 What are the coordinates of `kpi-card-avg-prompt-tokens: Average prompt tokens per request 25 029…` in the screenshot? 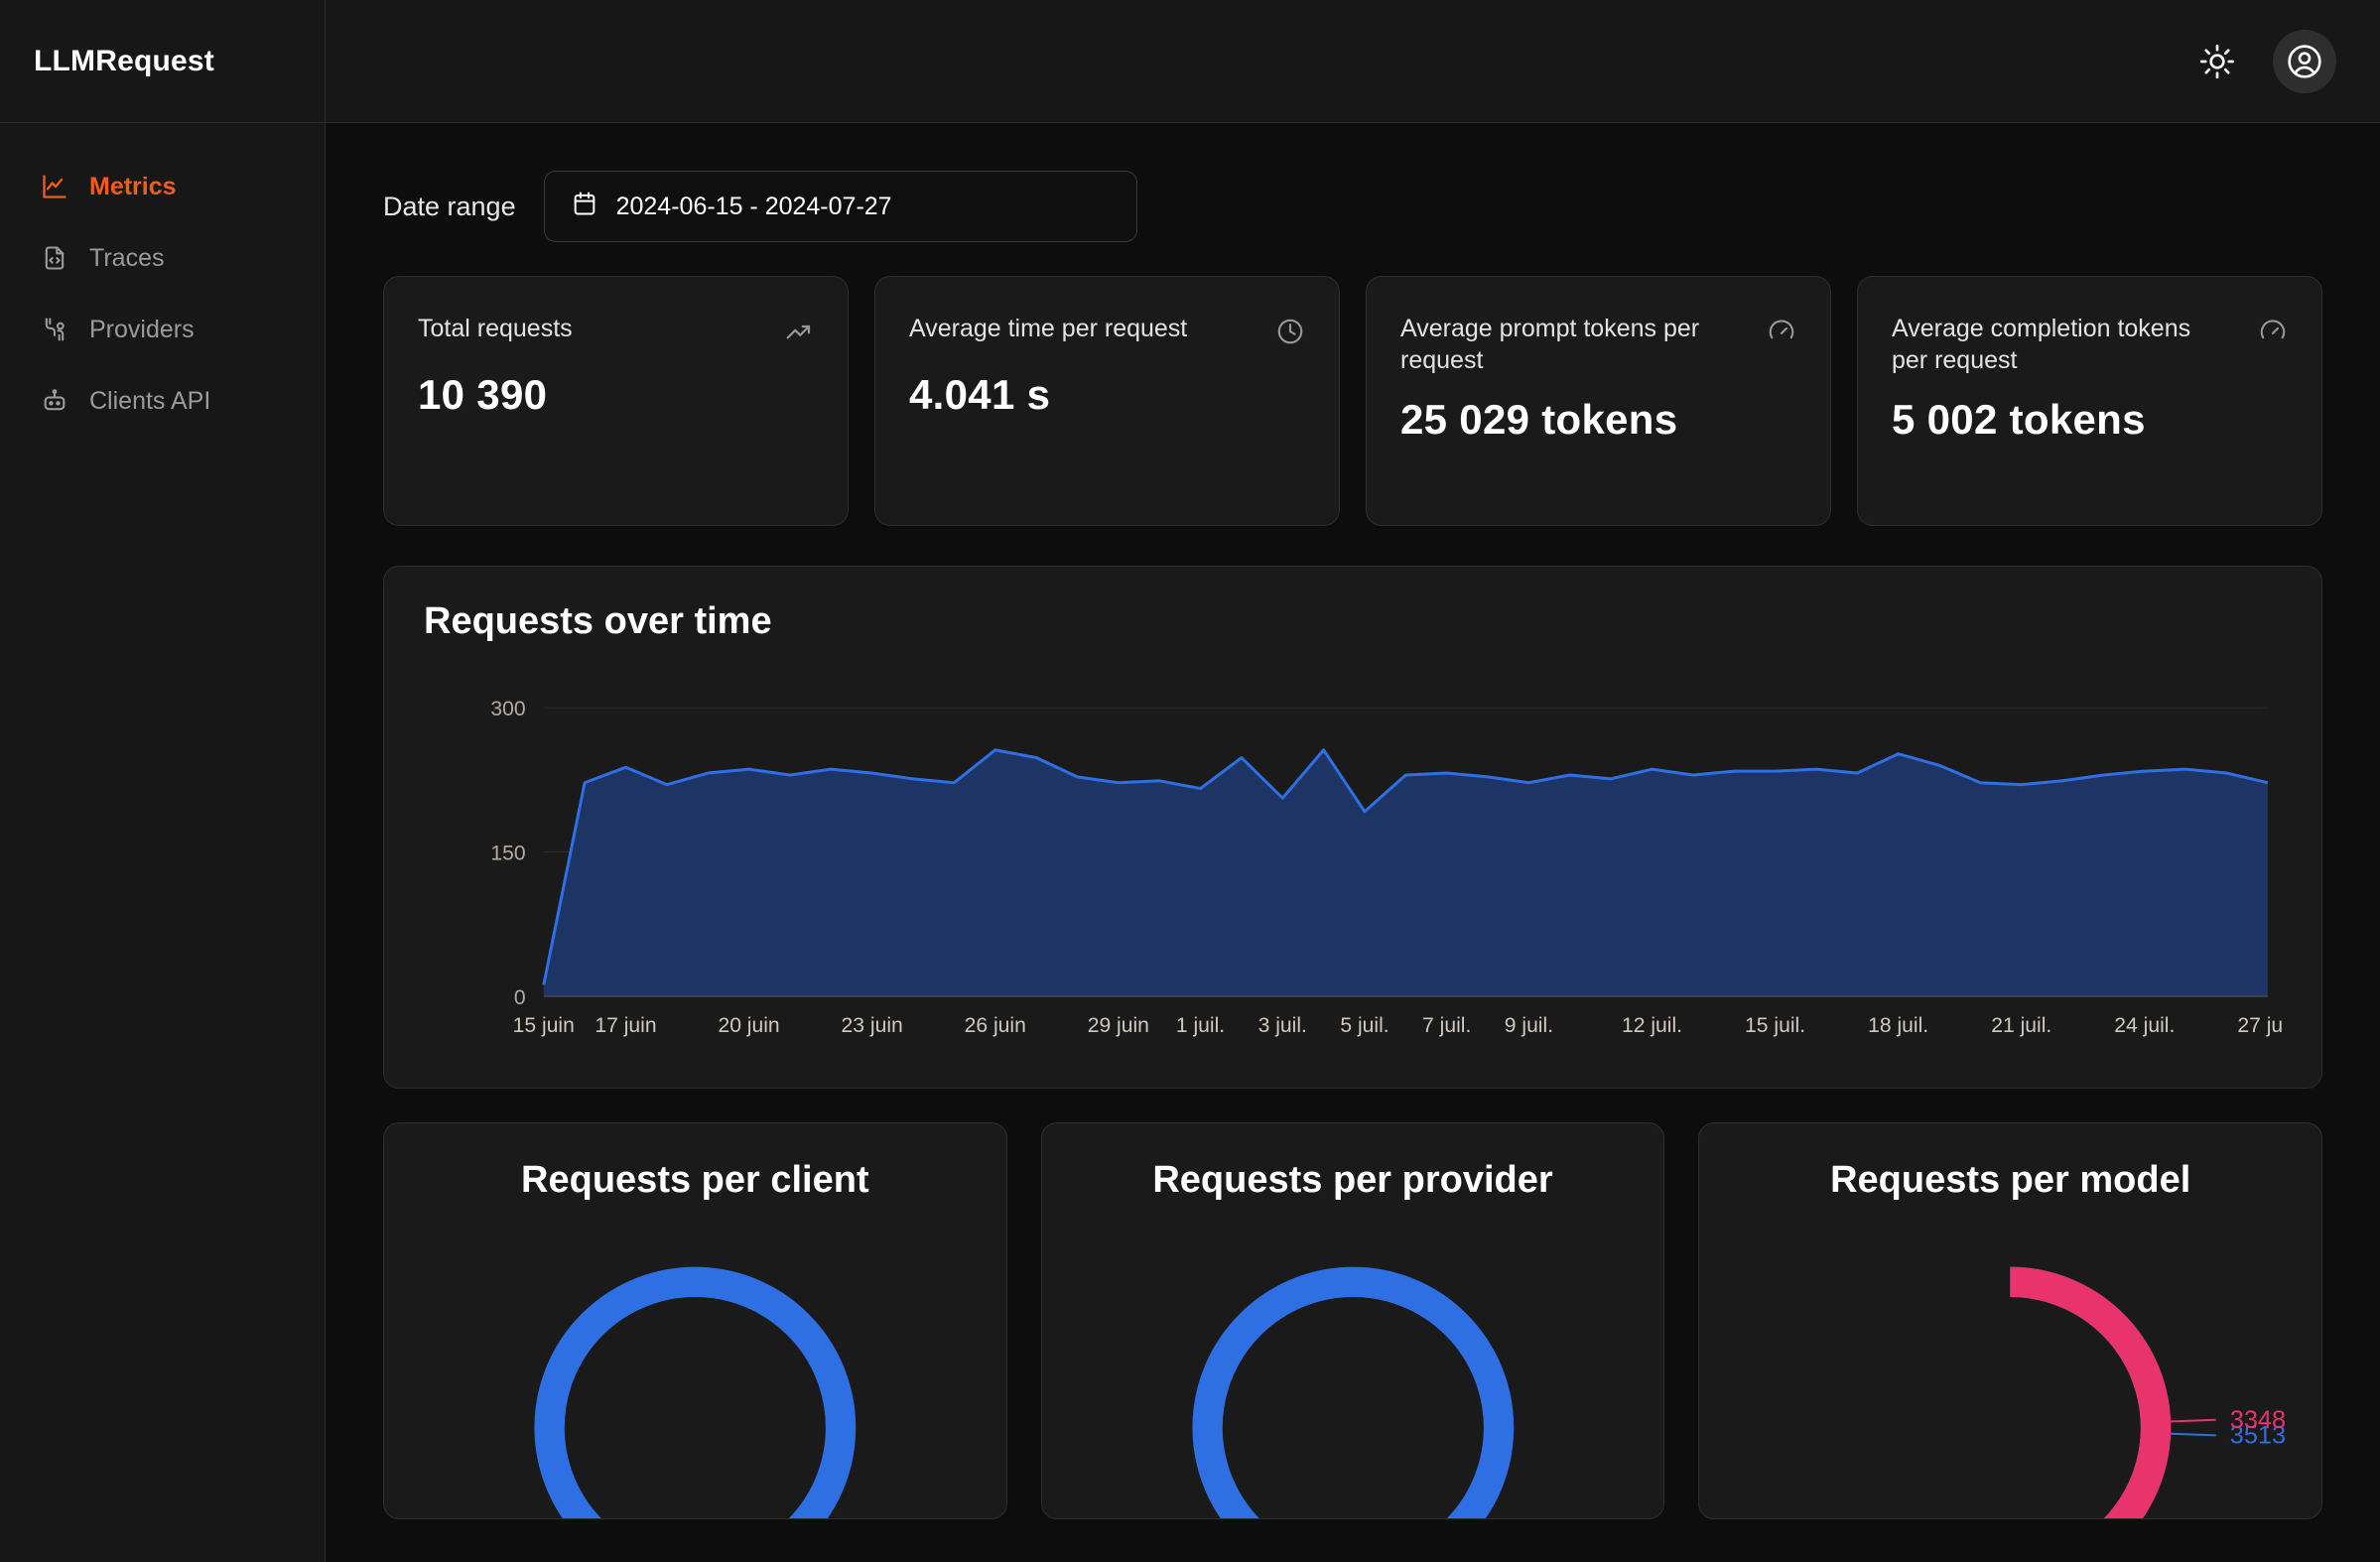 It's located at (1598, 401).